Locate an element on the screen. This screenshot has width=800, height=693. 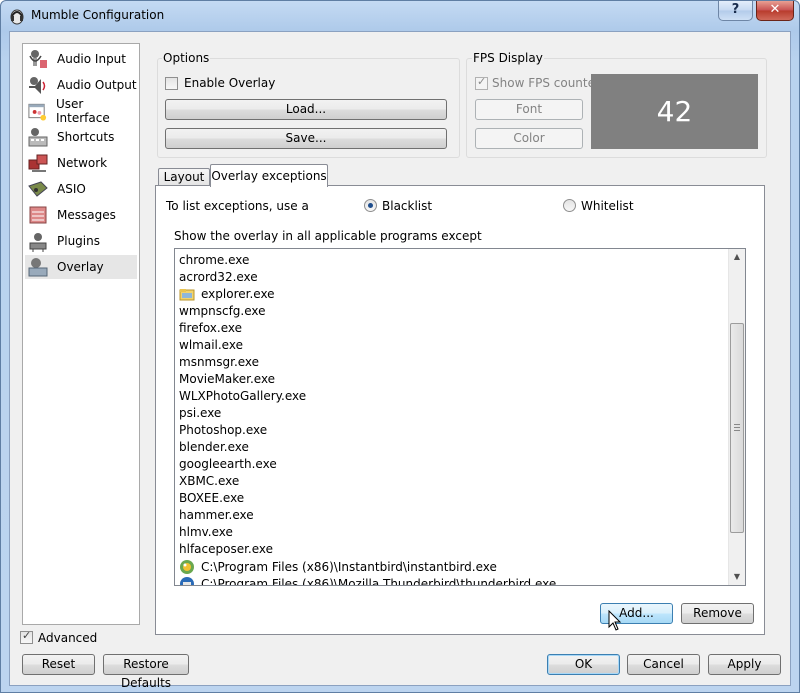
font-button: Font is located at coordinates (529, 109).